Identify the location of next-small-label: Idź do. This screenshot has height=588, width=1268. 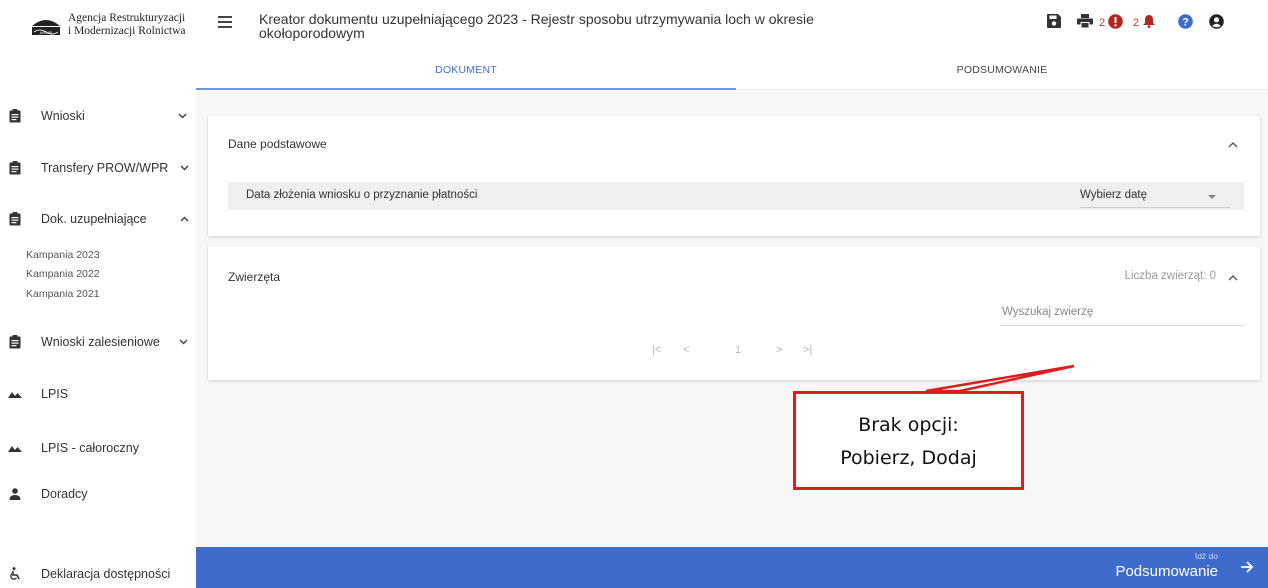
(1206, 556).